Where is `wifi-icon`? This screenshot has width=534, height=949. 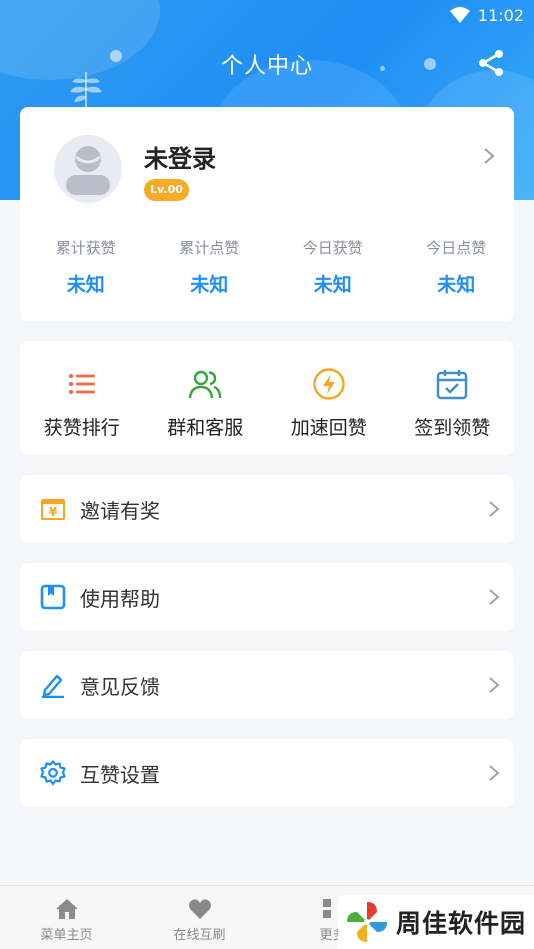
wifi-icon is located at coordinates (459, 15).